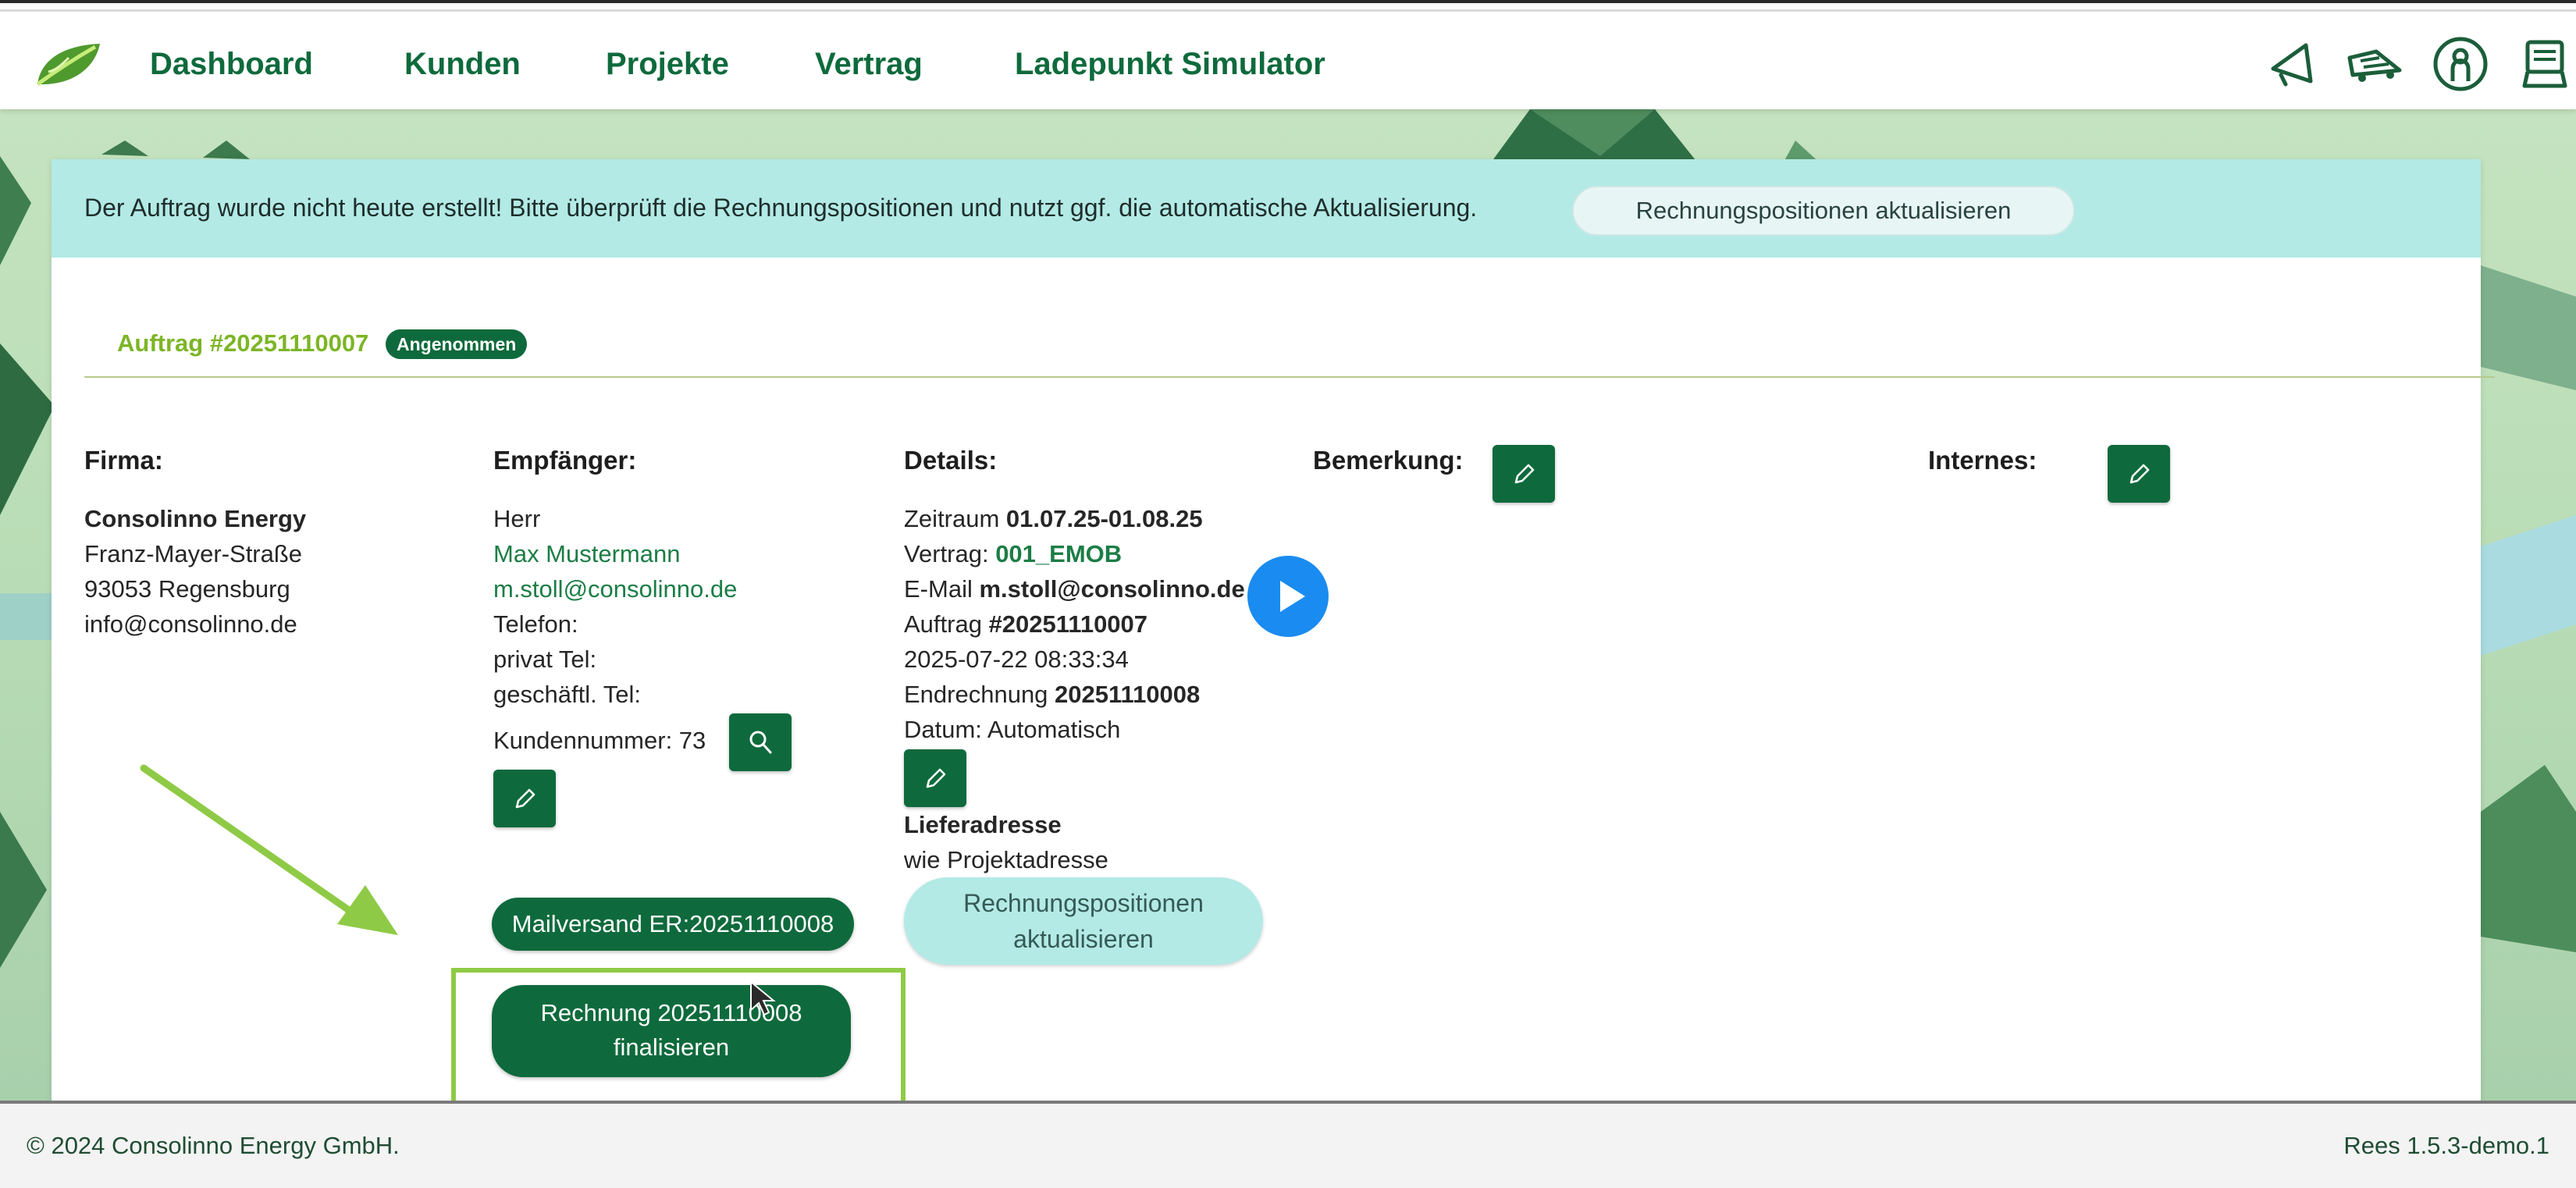 This screenshot has height=1188, width=2576. I want to click on nav-ladepunkt-simulator: Ladepunkt Simulator, so click(1170, 64).